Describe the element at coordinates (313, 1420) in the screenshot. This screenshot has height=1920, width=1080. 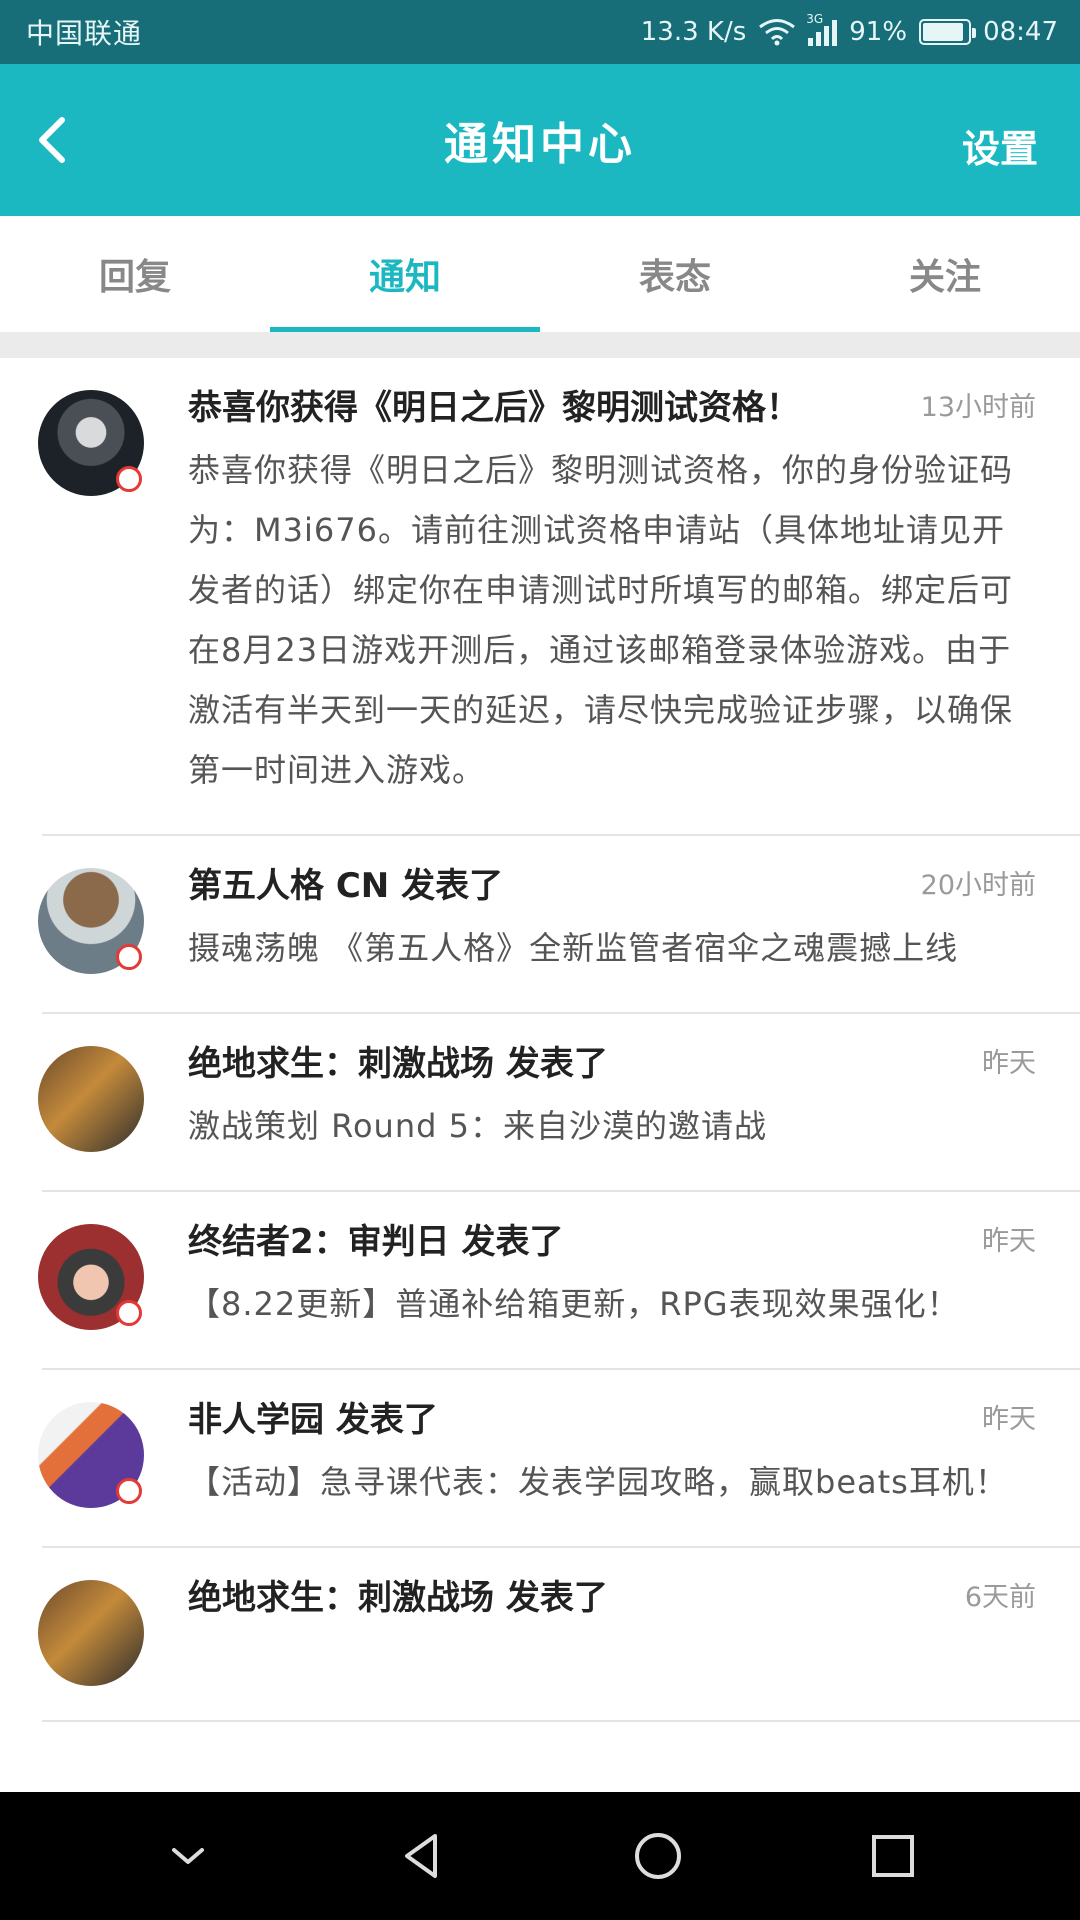
I see `notification-title: 非人学园 发表了` at that location.